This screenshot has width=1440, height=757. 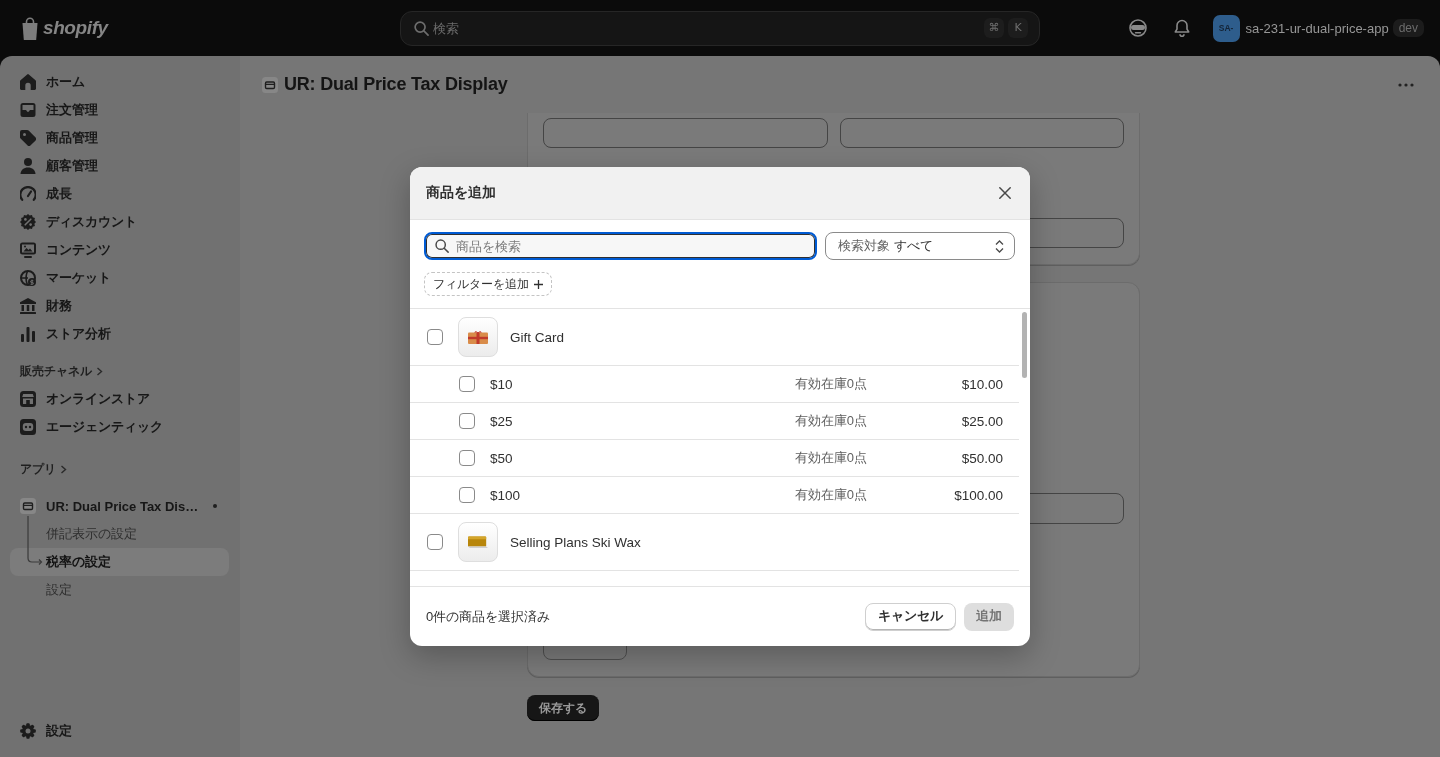 What do you see at coordinates (981, 421) in the screenshot?
I see `price-text: $25.00` at bounding box center [981, 421].